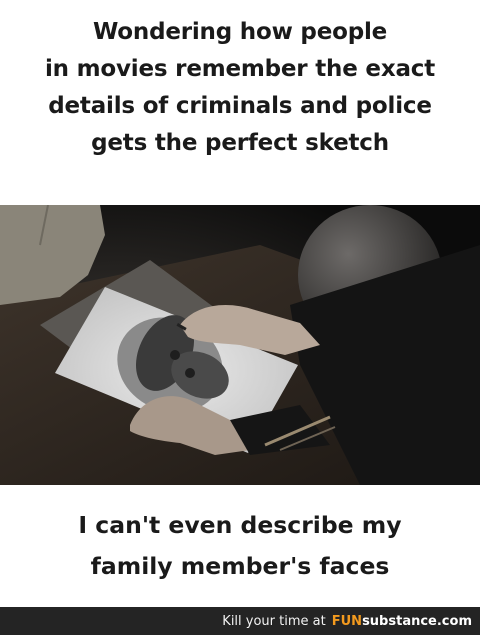 The height and width of the screenshot is (635, 480). I want to click on funsubstance-link: FUNsubstance.com, so click(402, 621).